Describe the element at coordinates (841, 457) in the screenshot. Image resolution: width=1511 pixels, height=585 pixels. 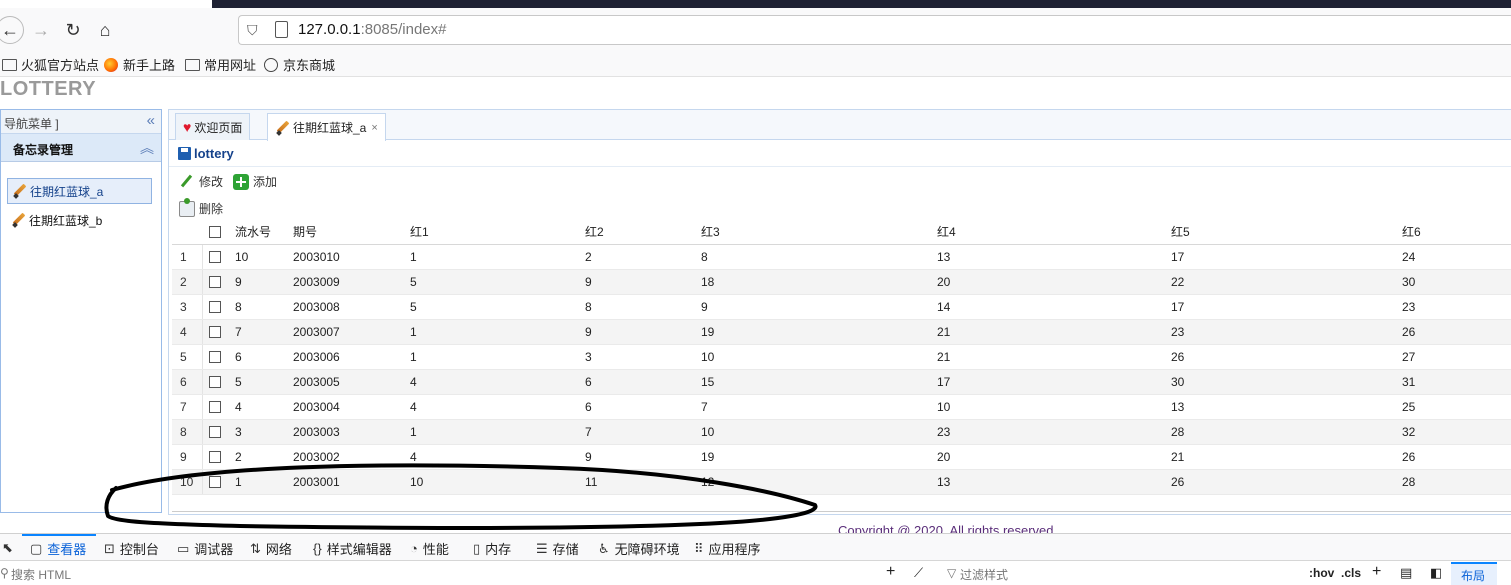
I see `table-row: 9 2 2003002 4 9 19 20 21 26` at that location.